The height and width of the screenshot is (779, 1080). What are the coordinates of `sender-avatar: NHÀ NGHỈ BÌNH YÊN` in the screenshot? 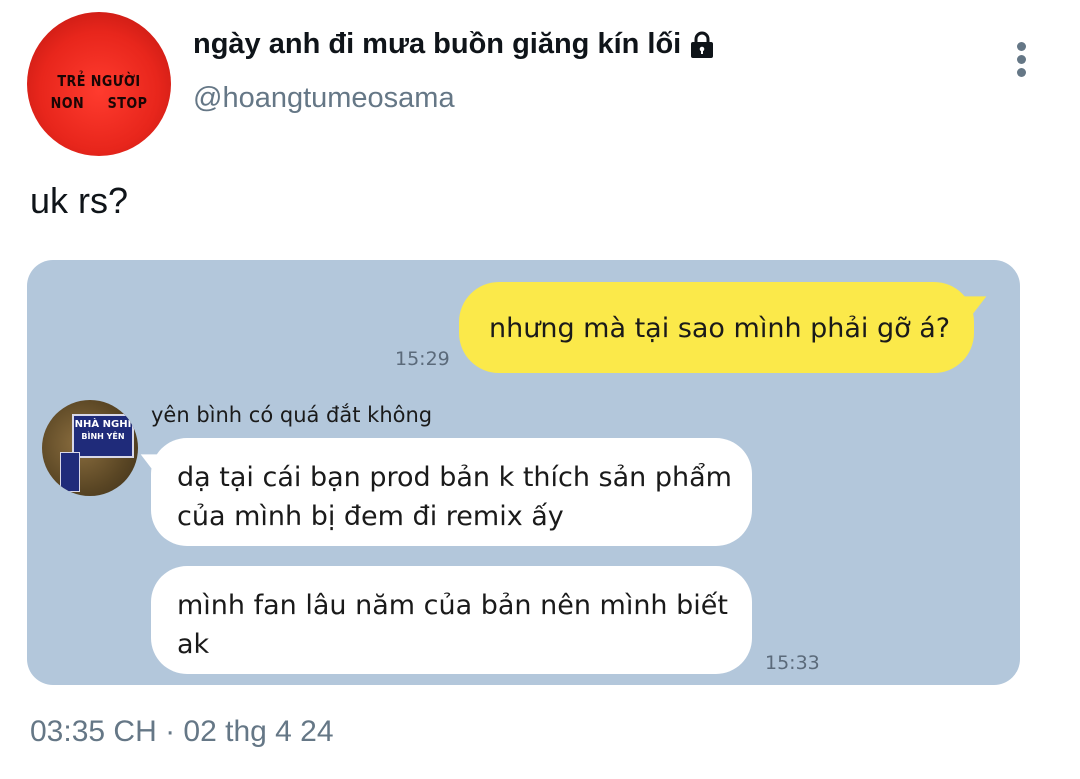 It's located at (90, 448).